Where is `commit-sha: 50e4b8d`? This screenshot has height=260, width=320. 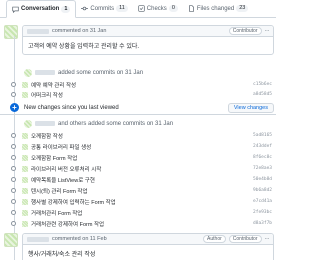
commit-sha: 50e4b8d is located at coordinates (262, 179).